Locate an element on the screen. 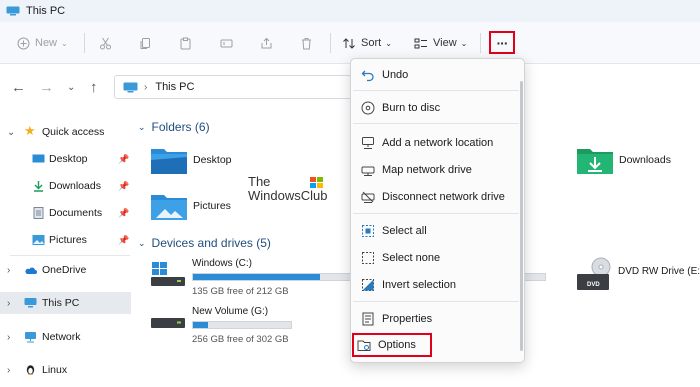 The image size is (700, 387). drive-usage-fill is located at coordinates (200, 325).